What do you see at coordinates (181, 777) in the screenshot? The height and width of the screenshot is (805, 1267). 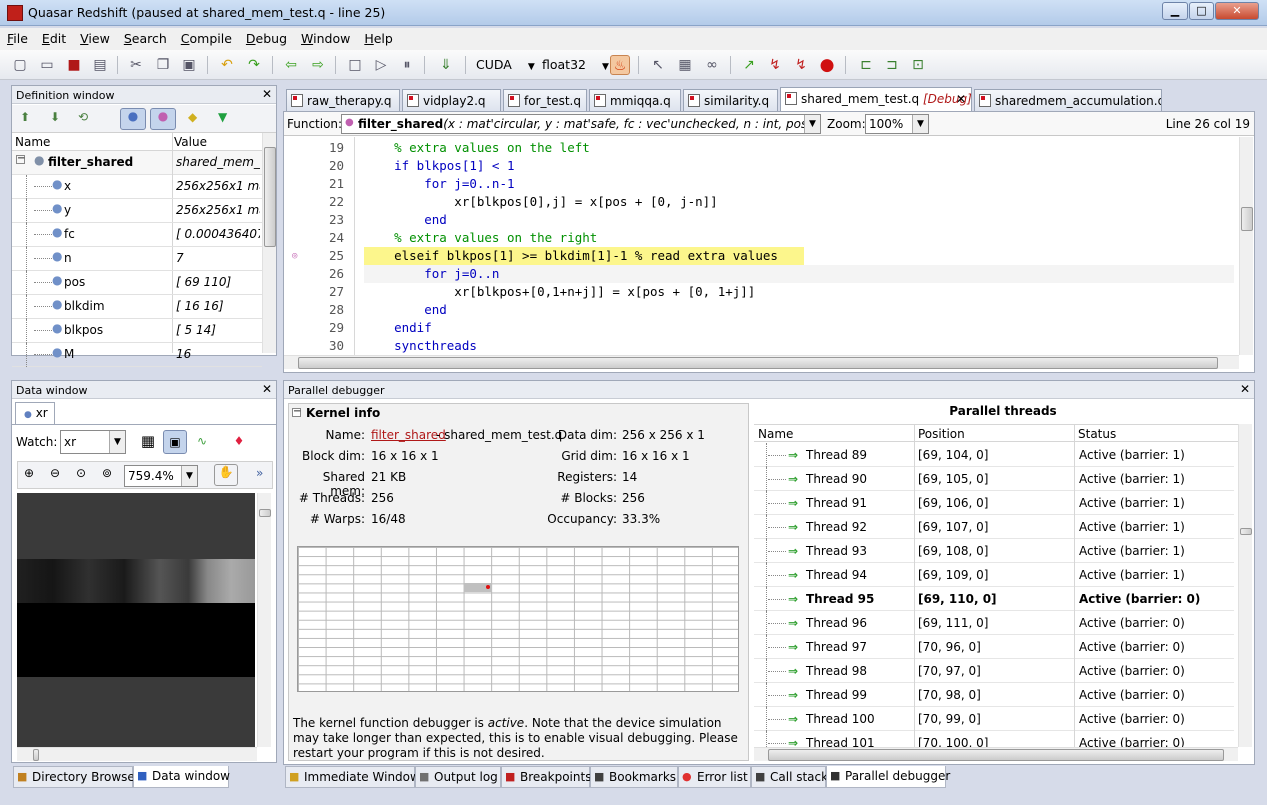 I see `bottom-tab-data-window: ■ Data window` at bounding box center [181, 777].